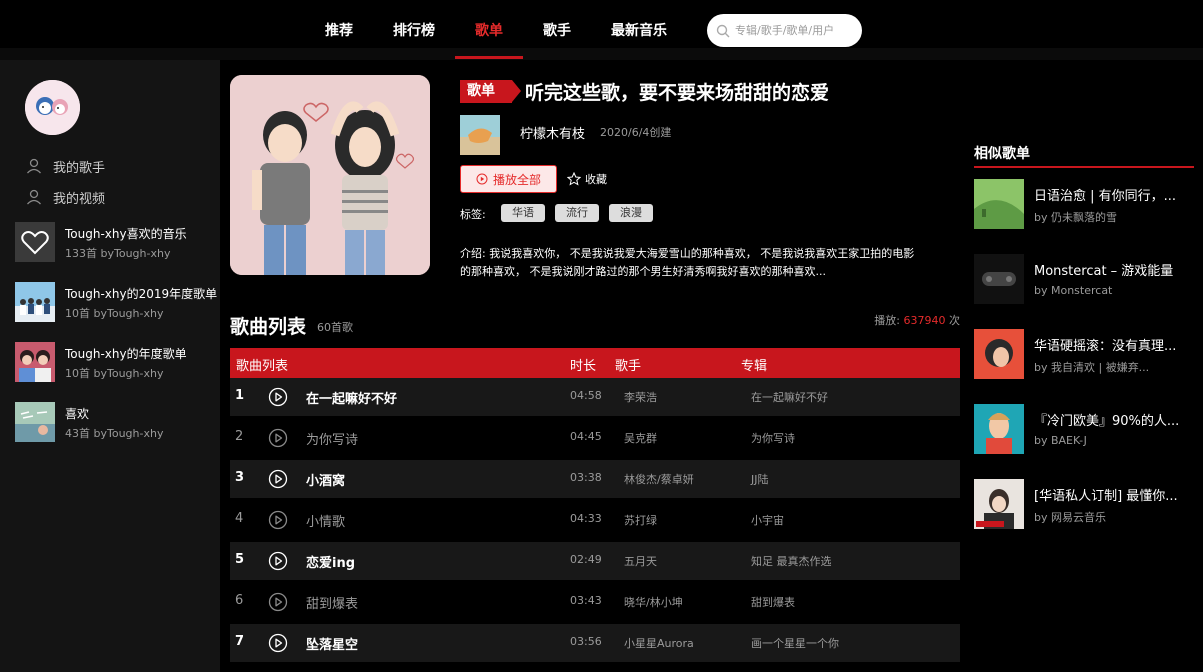 This screenshot has width=1203, height=672. I want to click on similar-playlist-item: [华语私人订制] 最懂你... by 网易云音乐, so click(1086, 504).